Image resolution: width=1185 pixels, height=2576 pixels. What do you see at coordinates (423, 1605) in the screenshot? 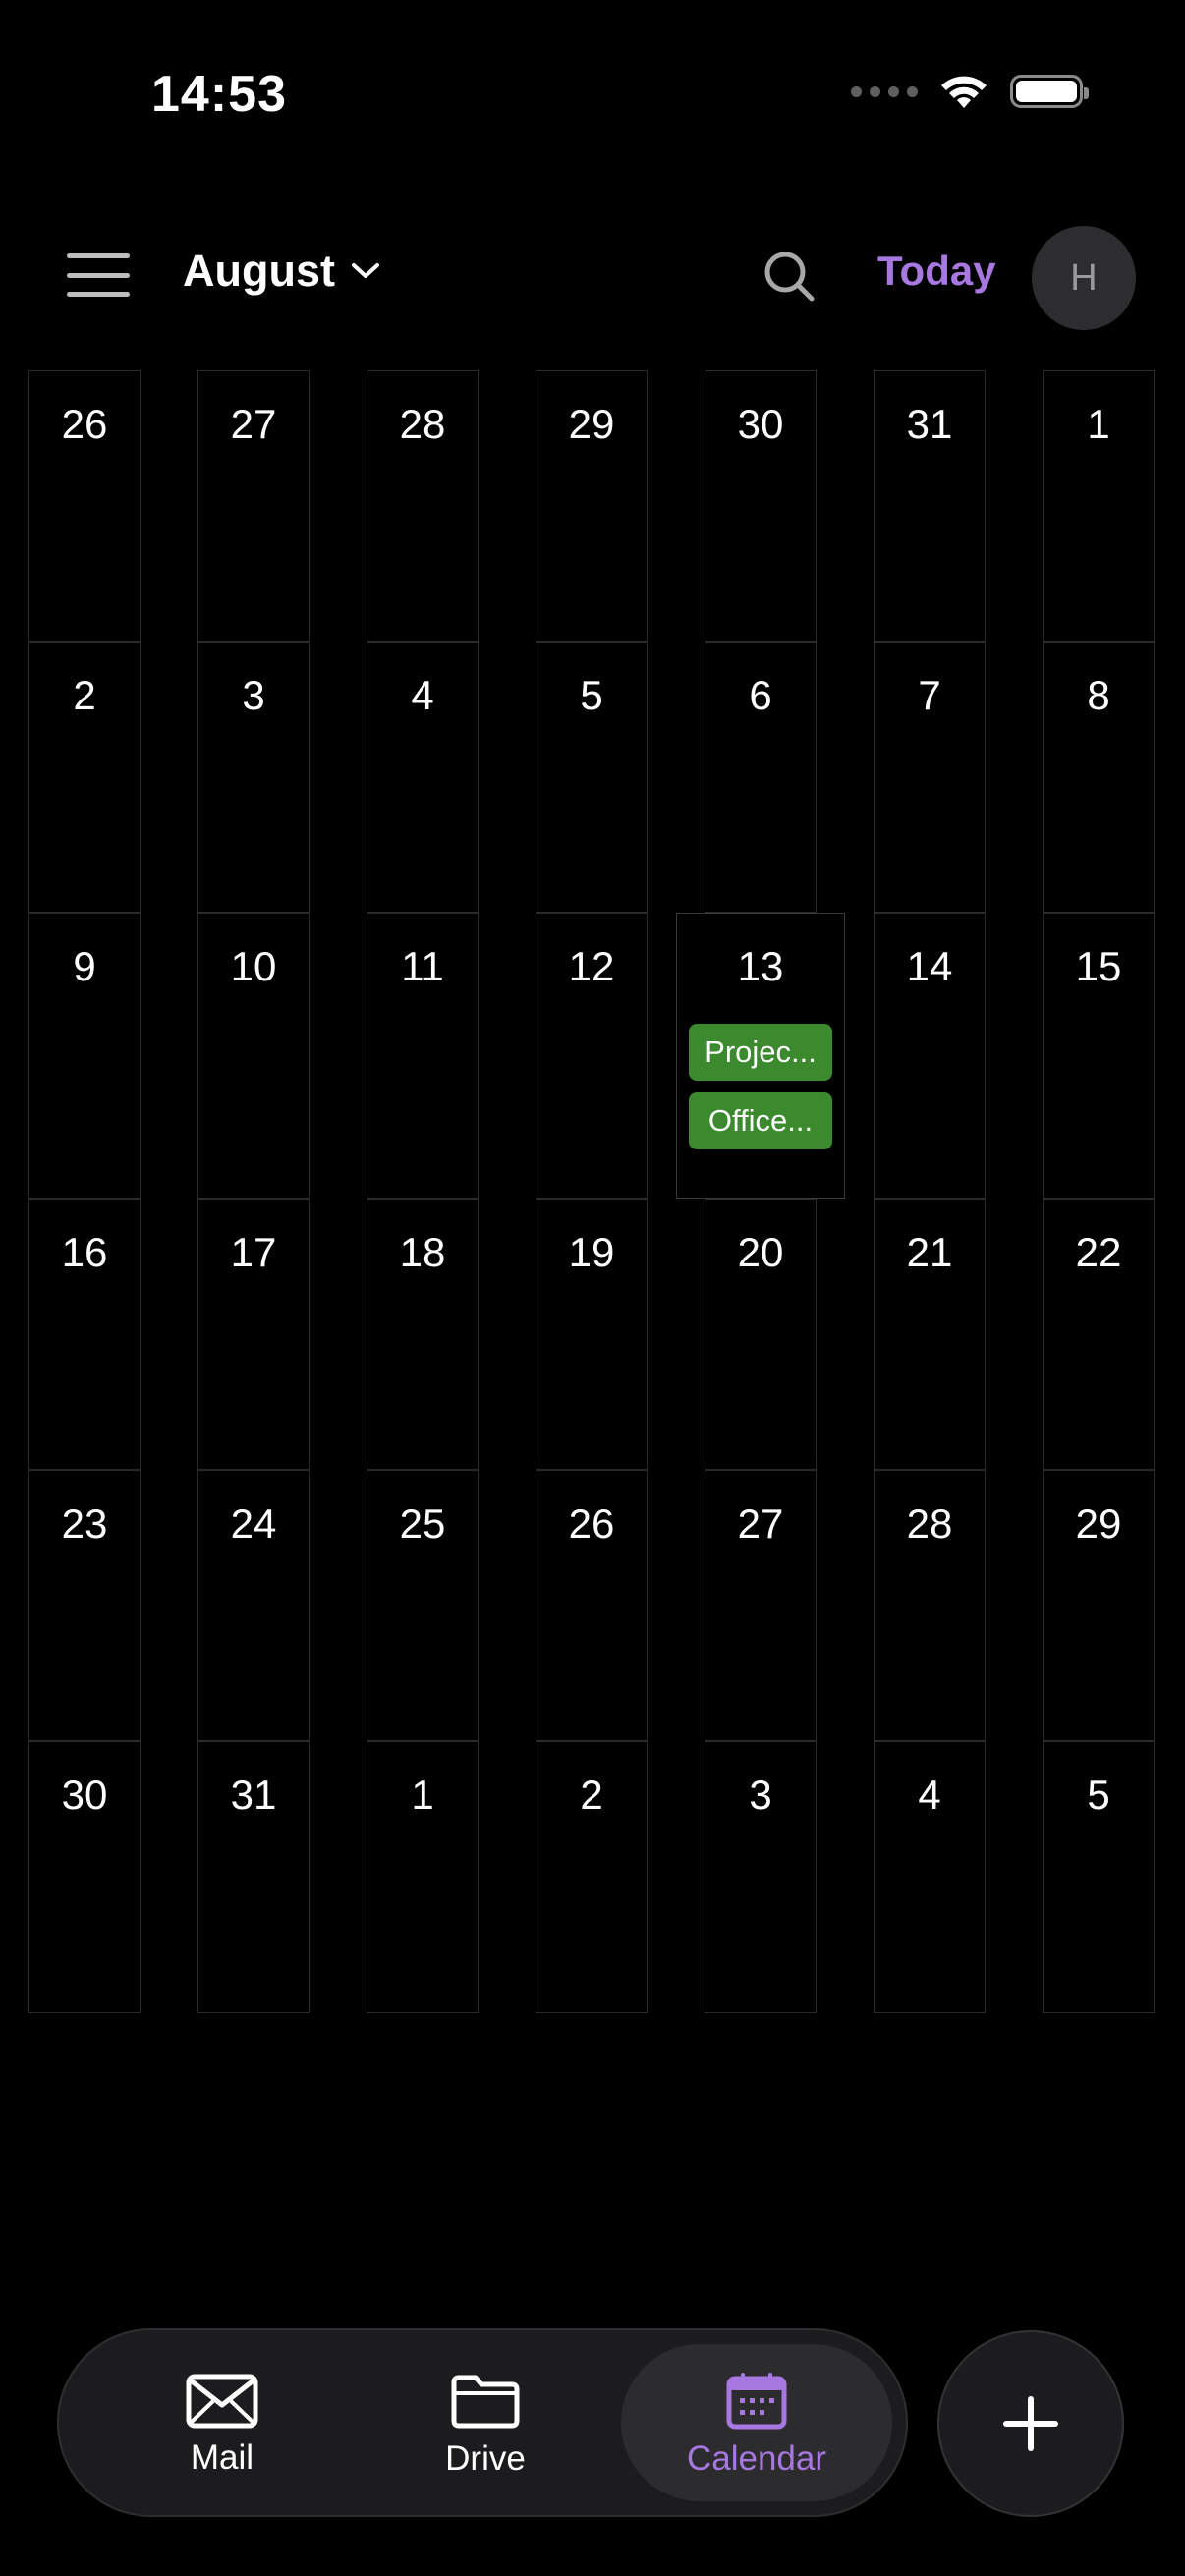
I see `day-cell: 25` at bounding box center [423, 1605].